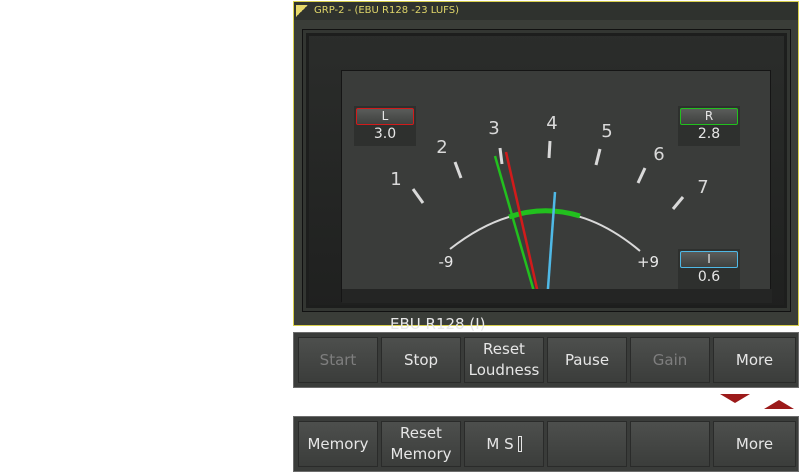 The height and width of the screenshot is (474, 800). What do you see at coordinates (779, 404) in the screenshot?
I see `page-up-arrow-icon` at bounding box center [779, 404].